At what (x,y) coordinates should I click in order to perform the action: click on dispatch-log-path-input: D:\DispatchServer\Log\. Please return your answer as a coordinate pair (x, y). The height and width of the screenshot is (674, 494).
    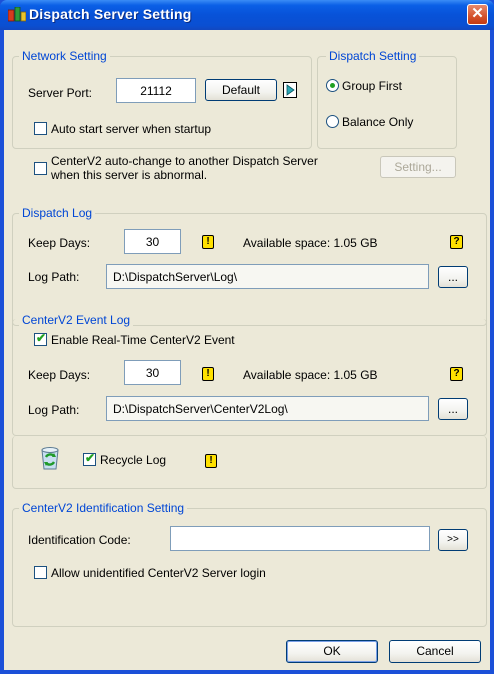
    Looking at the image, I should click on (267, 276).